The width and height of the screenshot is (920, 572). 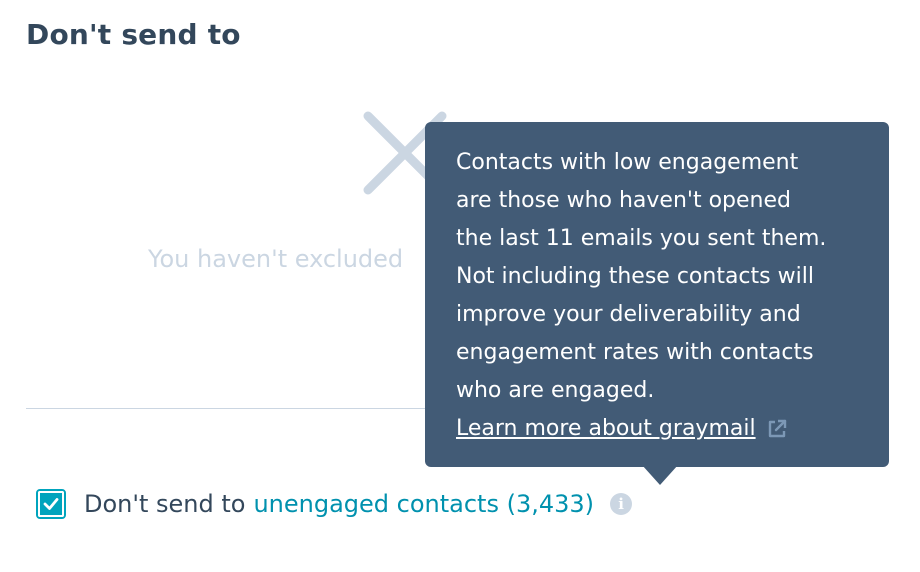 I want to click on checkmark-icon, so click(x=51, y=504).